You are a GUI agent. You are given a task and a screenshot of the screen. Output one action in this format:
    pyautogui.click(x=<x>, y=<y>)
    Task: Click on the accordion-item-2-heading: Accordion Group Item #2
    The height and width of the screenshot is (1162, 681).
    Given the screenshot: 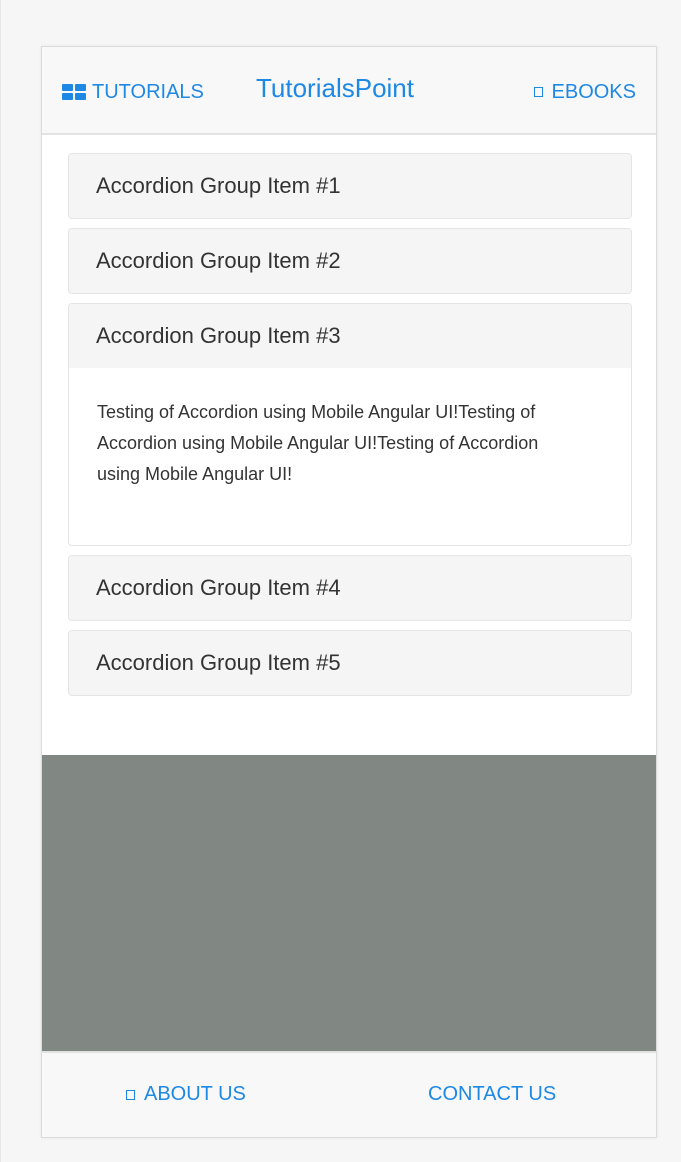 What is the action you would take?
    pyautogui.click(x=350, y=261)
    